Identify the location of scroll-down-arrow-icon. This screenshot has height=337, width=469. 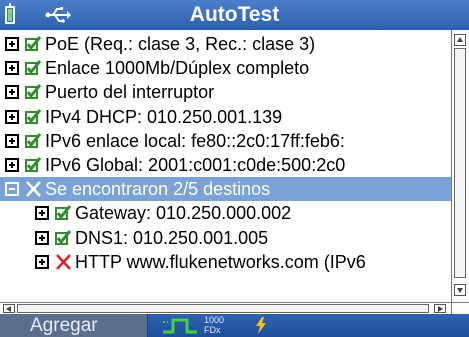
(460, 290).